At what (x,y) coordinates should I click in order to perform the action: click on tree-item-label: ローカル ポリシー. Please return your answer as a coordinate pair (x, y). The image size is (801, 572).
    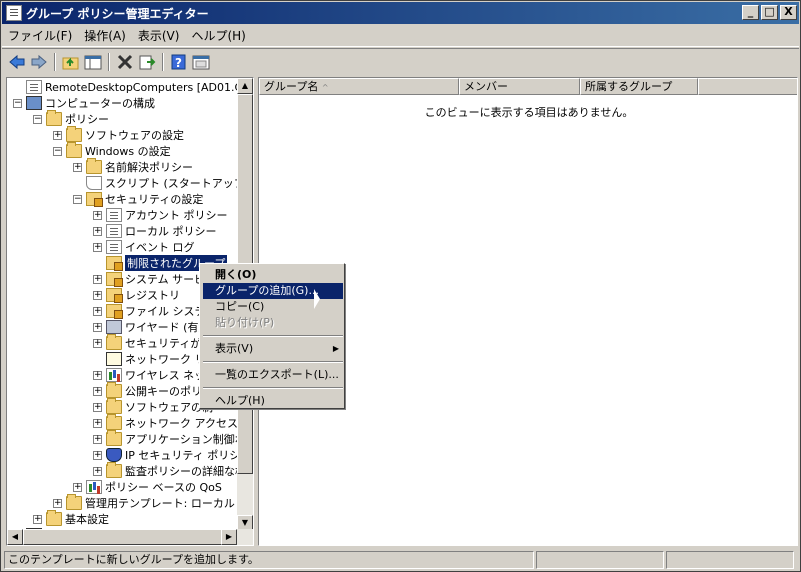
    Looking at the image, I should click on (171, 231).